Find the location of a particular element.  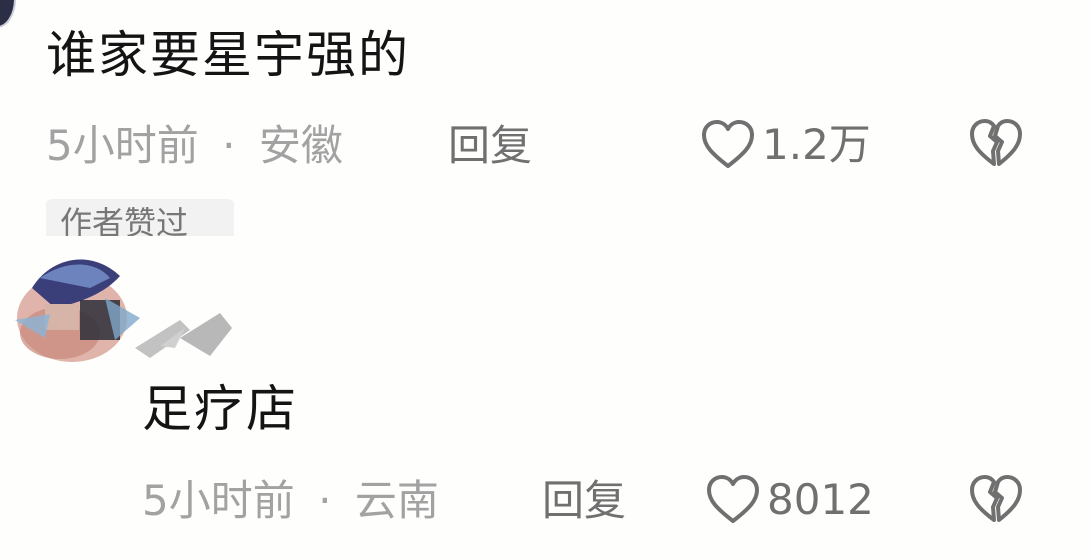

author-liked-badge: 作者赞过 is located at coordinates (140, 226).